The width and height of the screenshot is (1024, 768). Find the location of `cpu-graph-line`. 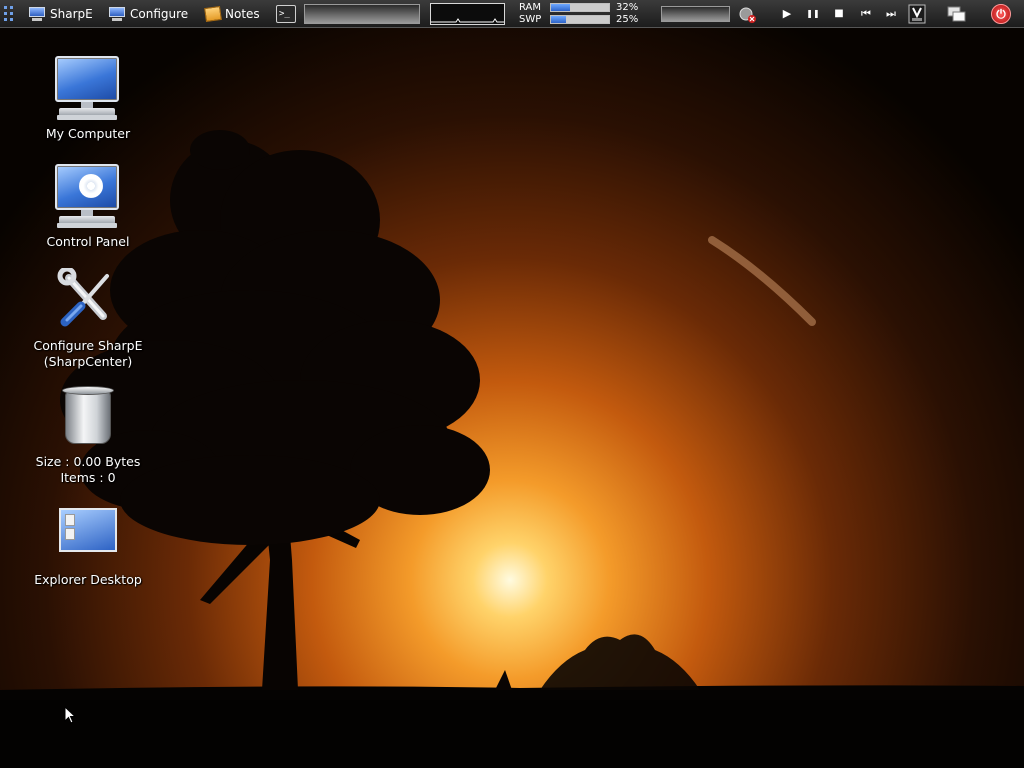

cpu-graph-line is located at coordinates (467, 20).